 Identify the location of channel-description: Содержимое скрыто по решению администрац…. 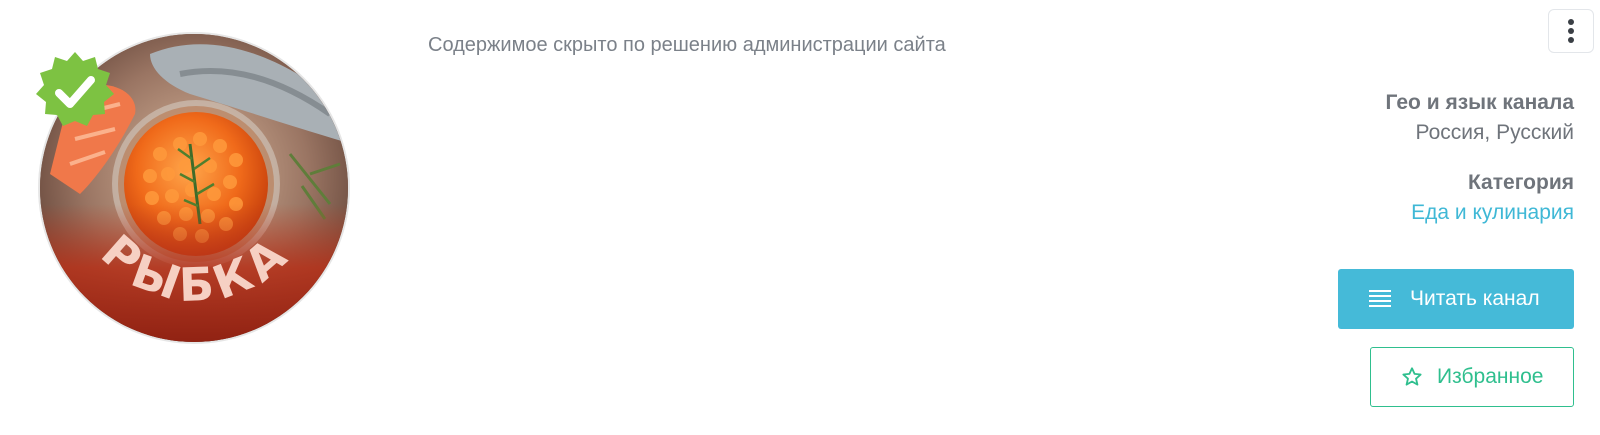
(687, 45).